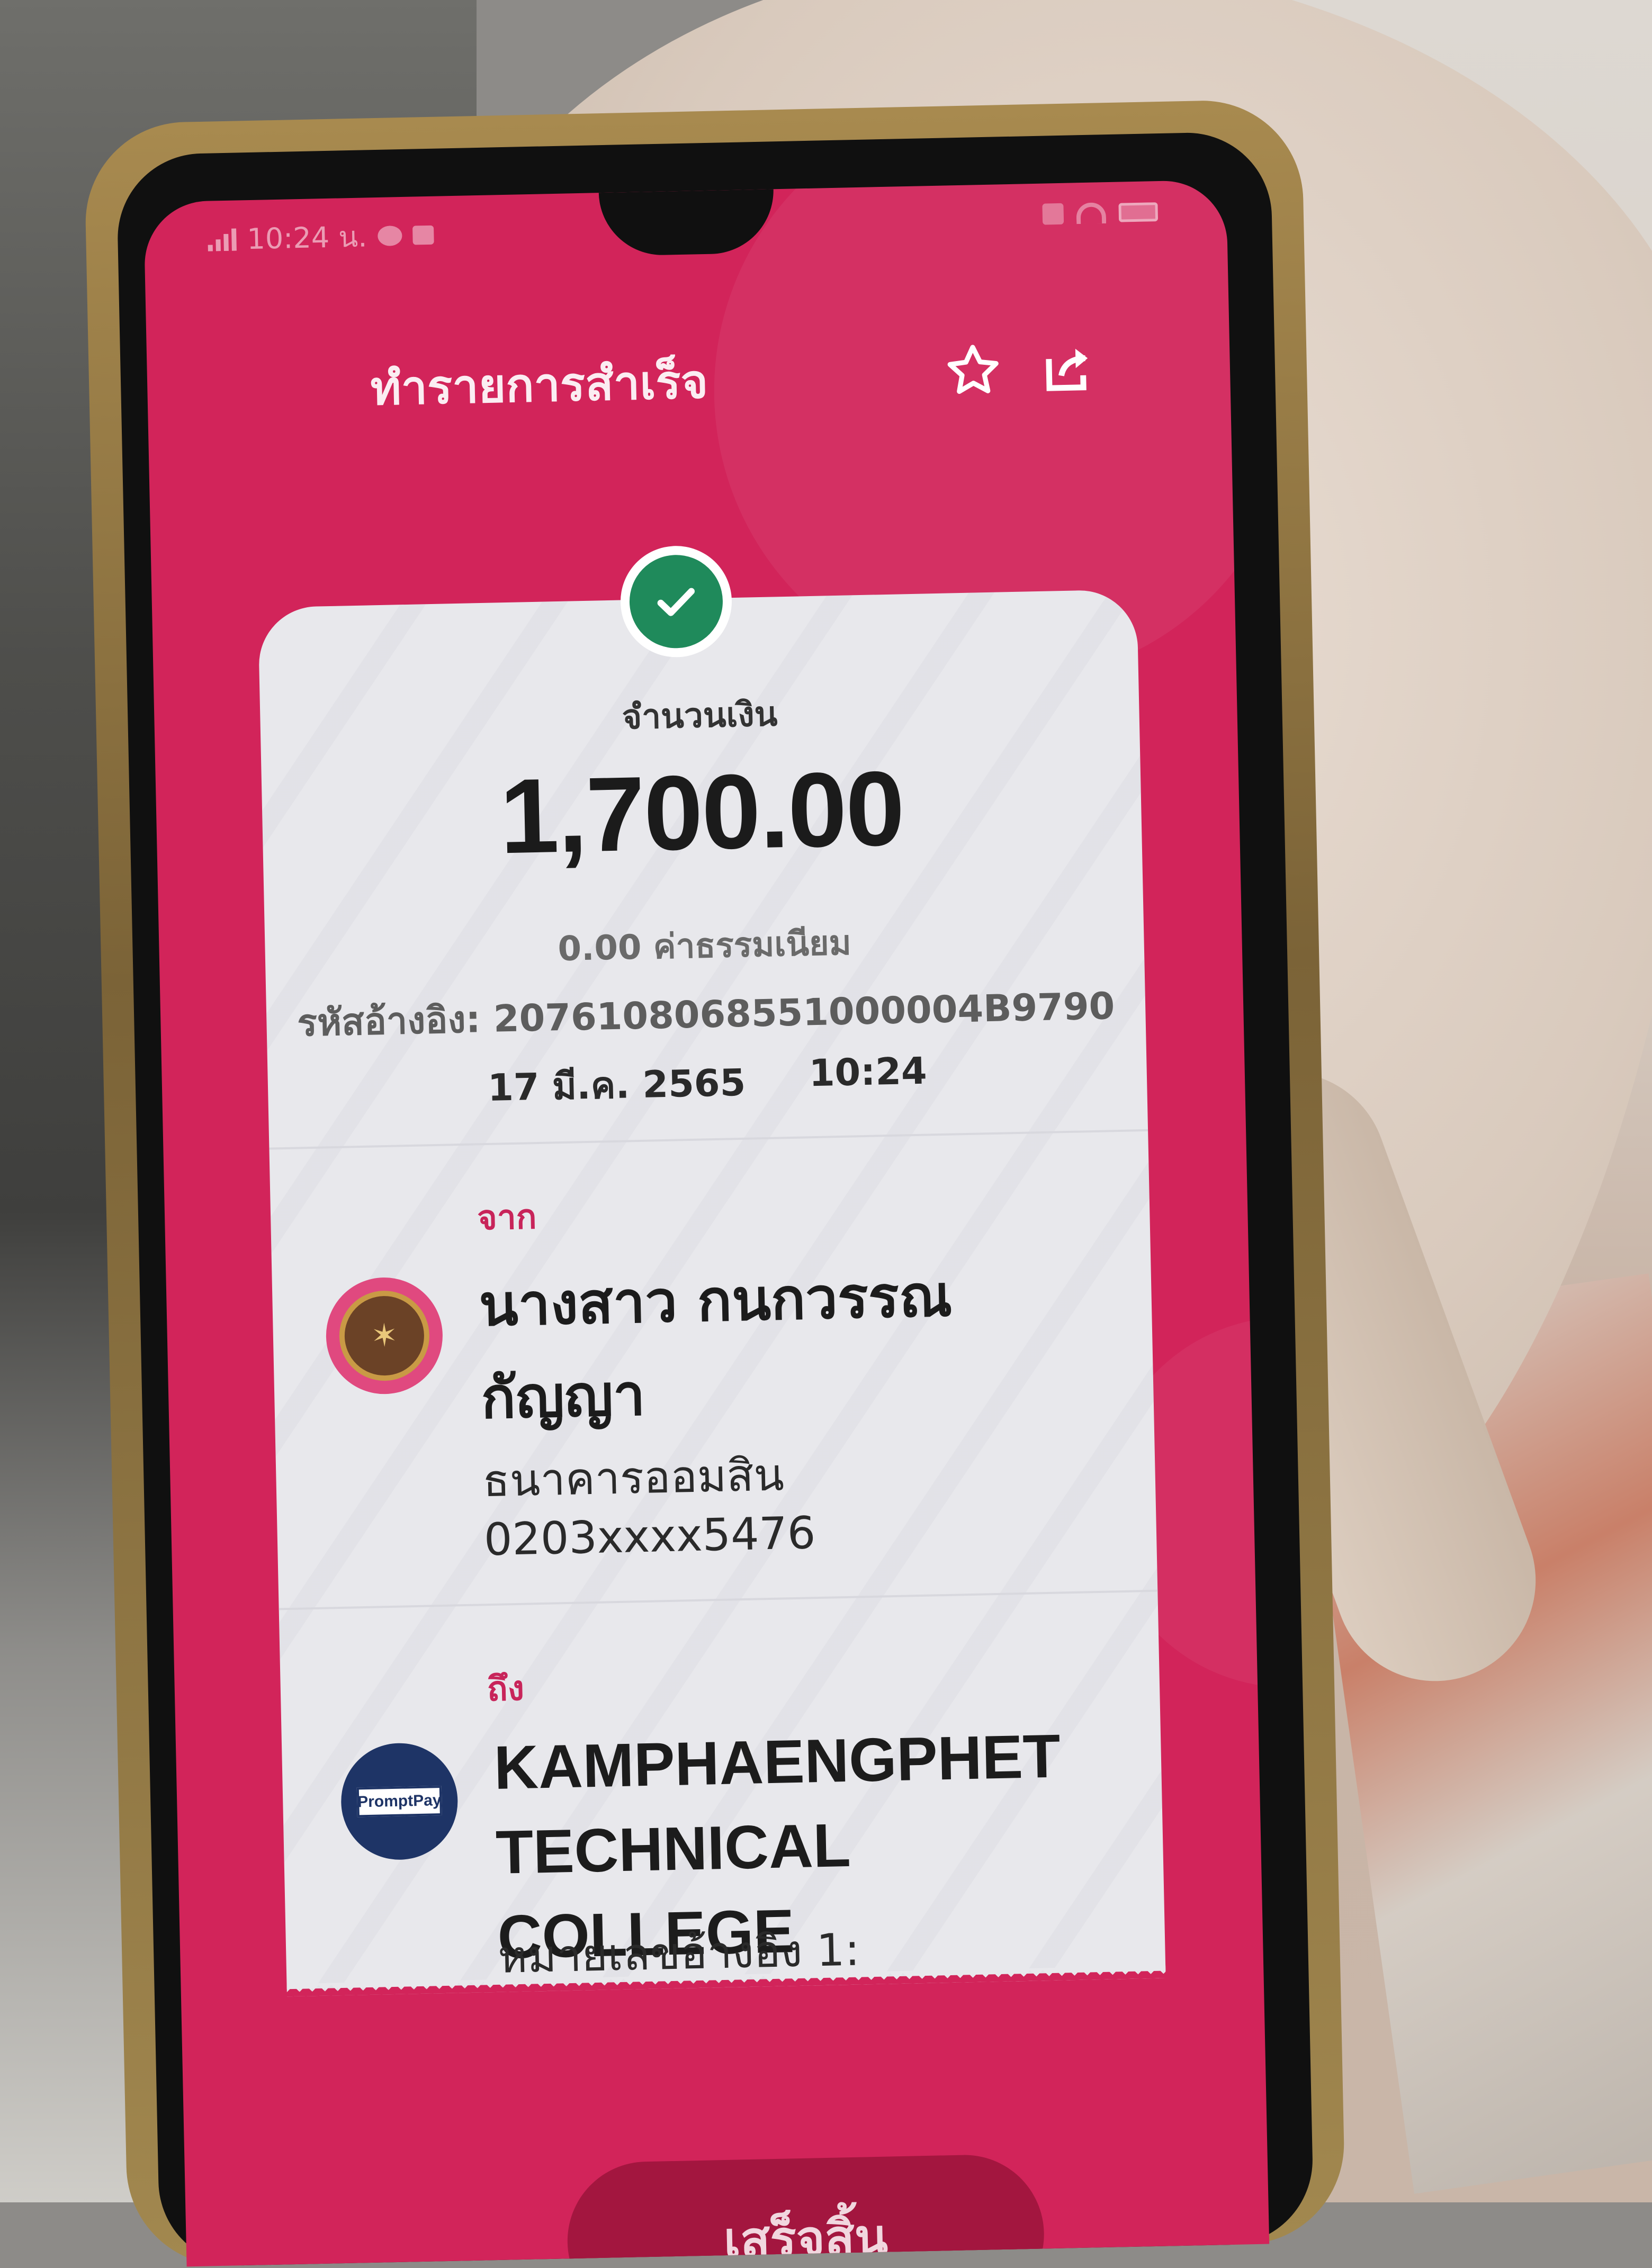 The height and width of the screenshot is (2268, 1652). I want to click on star-icon, so click(973, 369).